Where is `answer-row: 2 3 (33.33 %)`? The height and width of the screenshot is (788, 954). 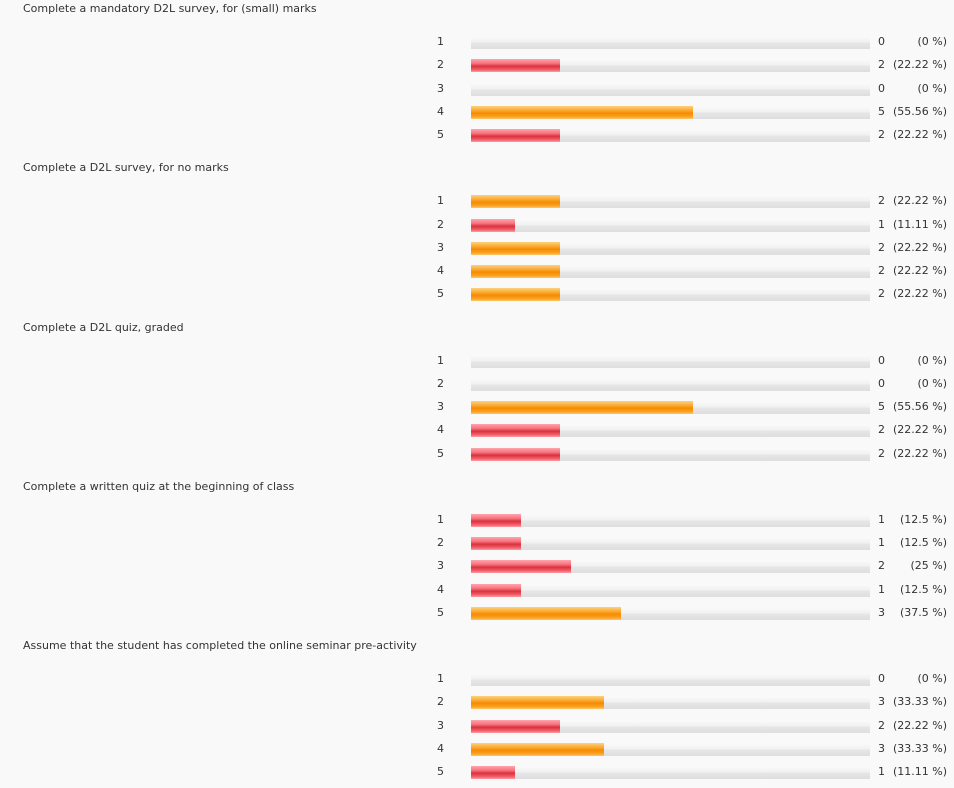
answer-row: 2 3 (33.33 %) is located at coordinates (477, 702).